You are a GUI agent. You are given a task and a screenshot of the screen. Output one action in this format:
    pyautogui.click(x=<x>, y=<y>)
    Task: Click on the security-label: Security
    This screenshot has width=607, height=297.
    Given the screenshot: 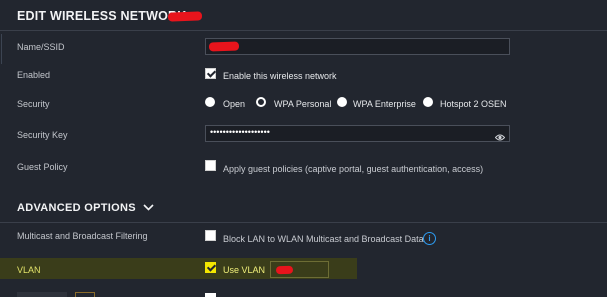 What is the action you would take?
    pyautogui.click(x=33, y=104)
    